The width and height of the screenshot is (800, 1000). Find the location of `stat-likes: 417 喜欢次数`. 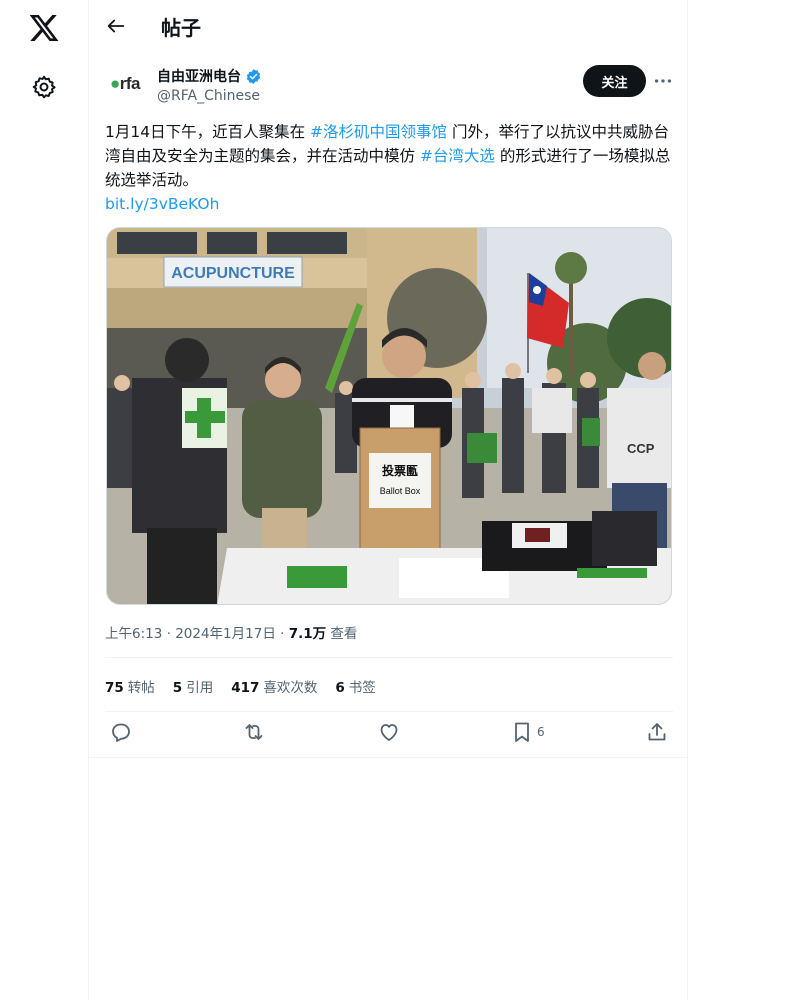

stat-likes: 417 喜欢次数 is located at coordinates (274, 686).